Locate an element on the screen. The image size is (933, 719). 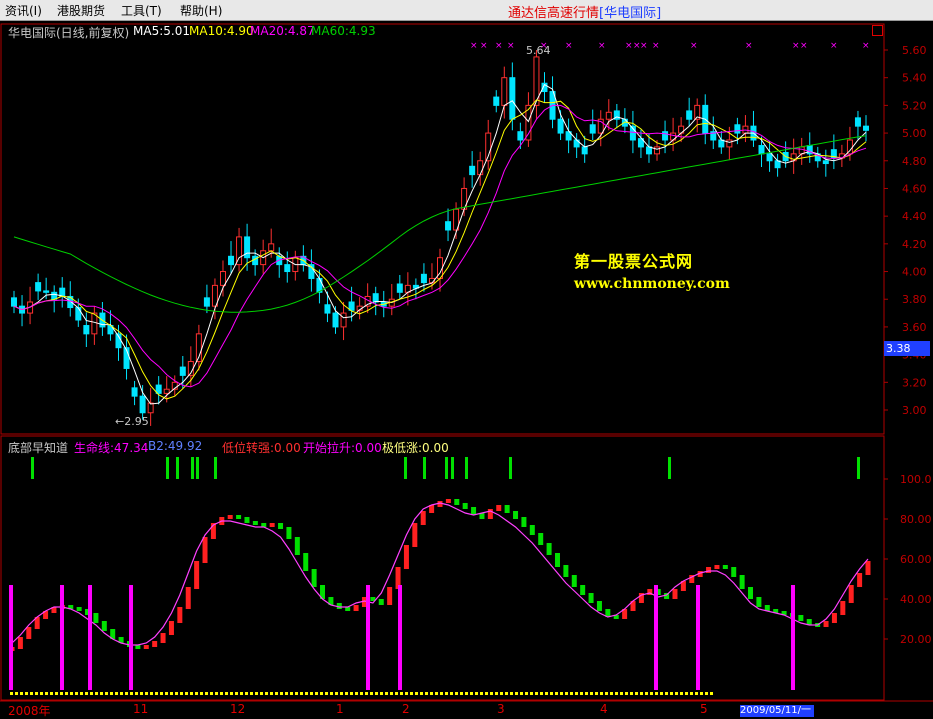
low-price-value: 2.95 is located at coordinates (136, 421).